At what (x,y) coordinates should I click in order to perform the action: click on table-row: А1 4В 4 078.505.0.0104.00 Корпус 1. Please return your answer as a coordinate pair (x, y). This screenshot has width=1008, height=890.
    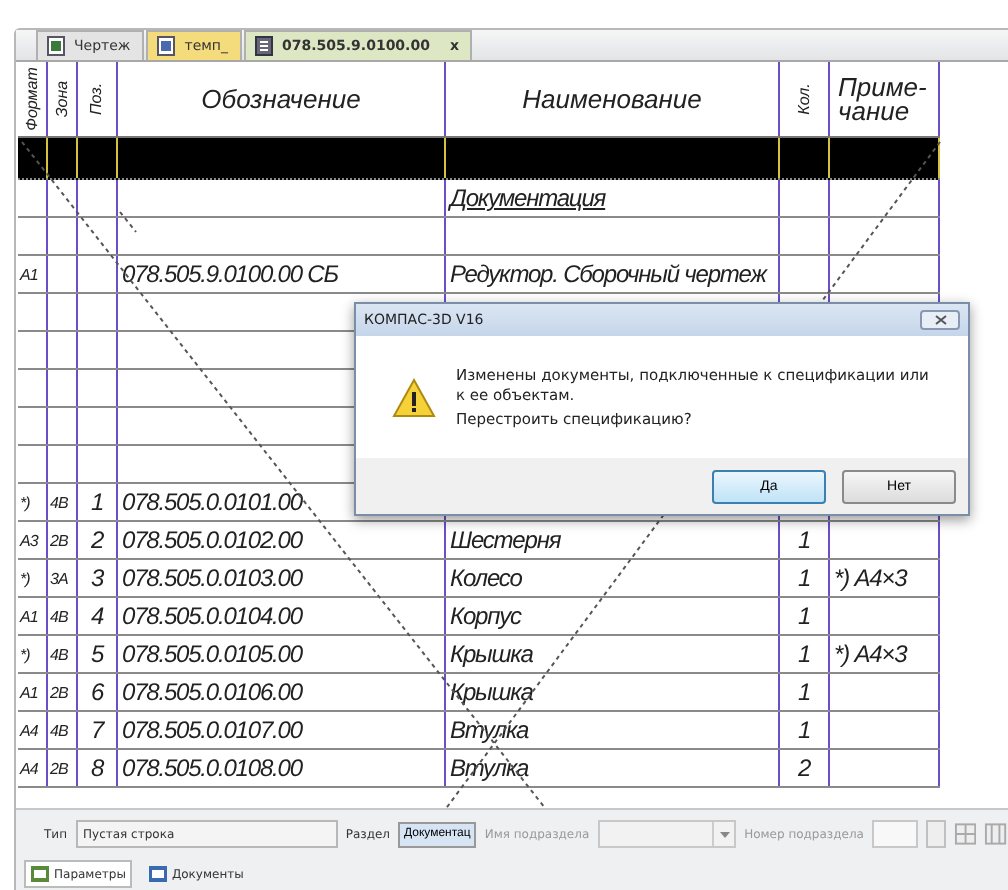
    Looking at the image, I should click on (479, 617).